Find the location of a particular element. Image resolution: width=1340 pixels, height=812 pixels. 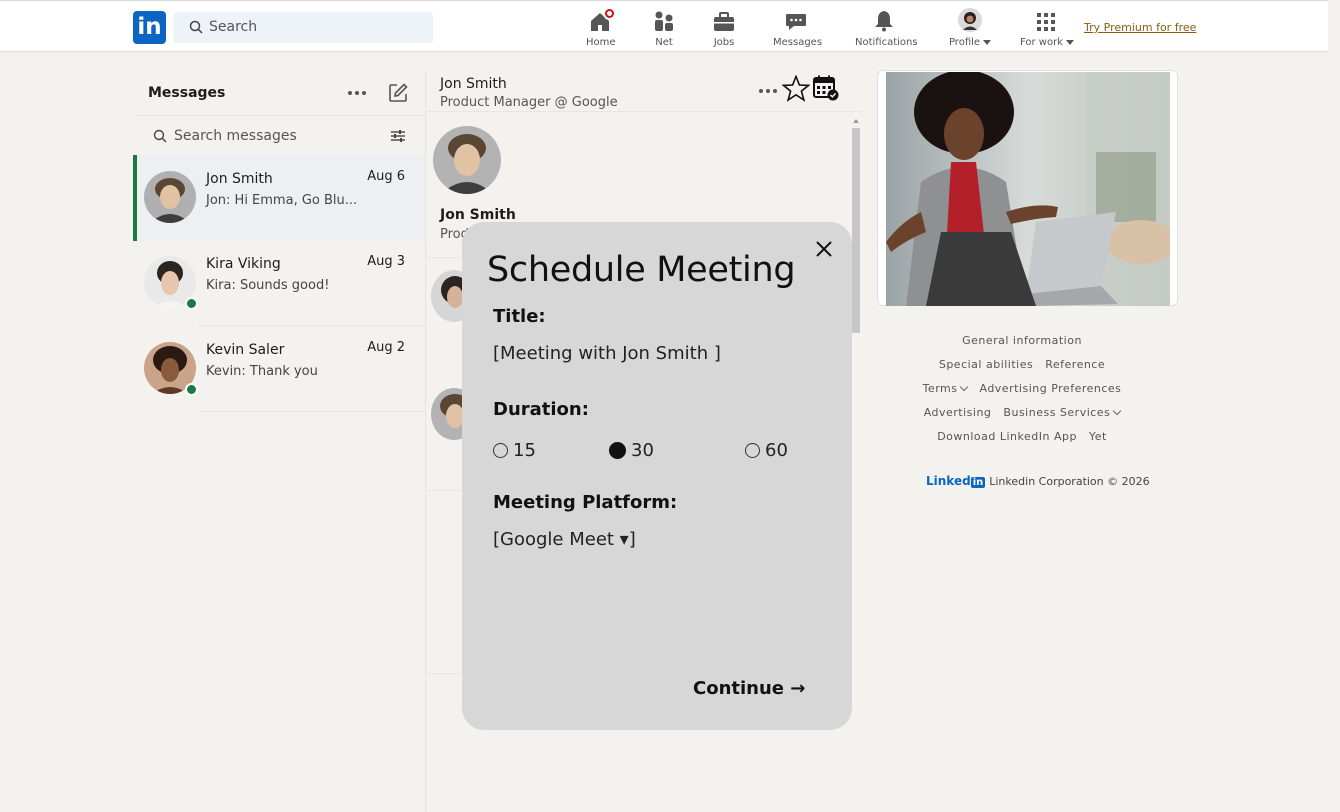

footer-link-advertising: Advertising is located at coordinates (958, 412).